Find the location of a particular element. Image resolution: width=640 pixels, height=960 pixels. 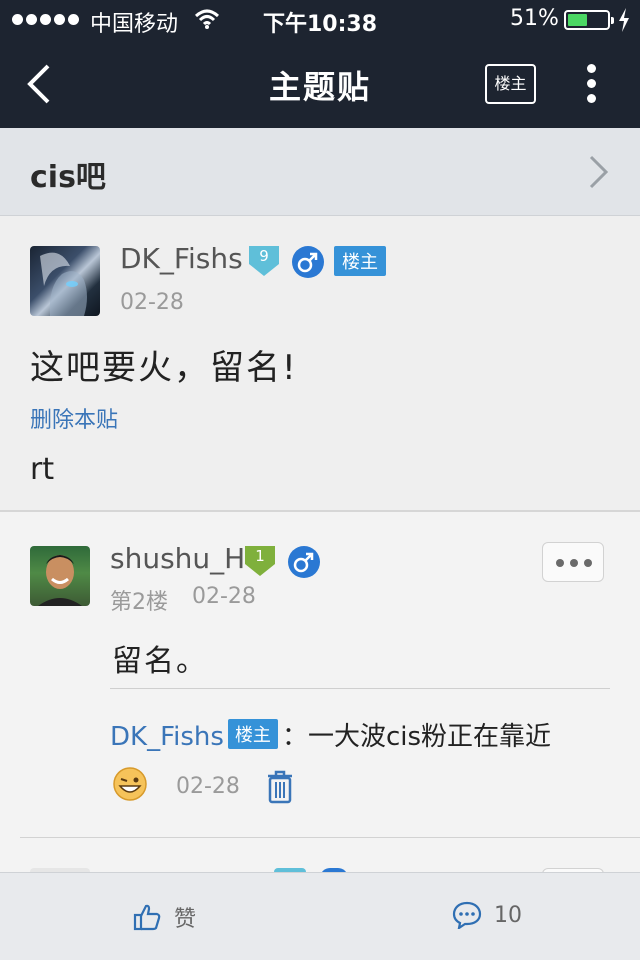

nav-bar: 主题贴 楼主 is located at coordinates (320, 84).